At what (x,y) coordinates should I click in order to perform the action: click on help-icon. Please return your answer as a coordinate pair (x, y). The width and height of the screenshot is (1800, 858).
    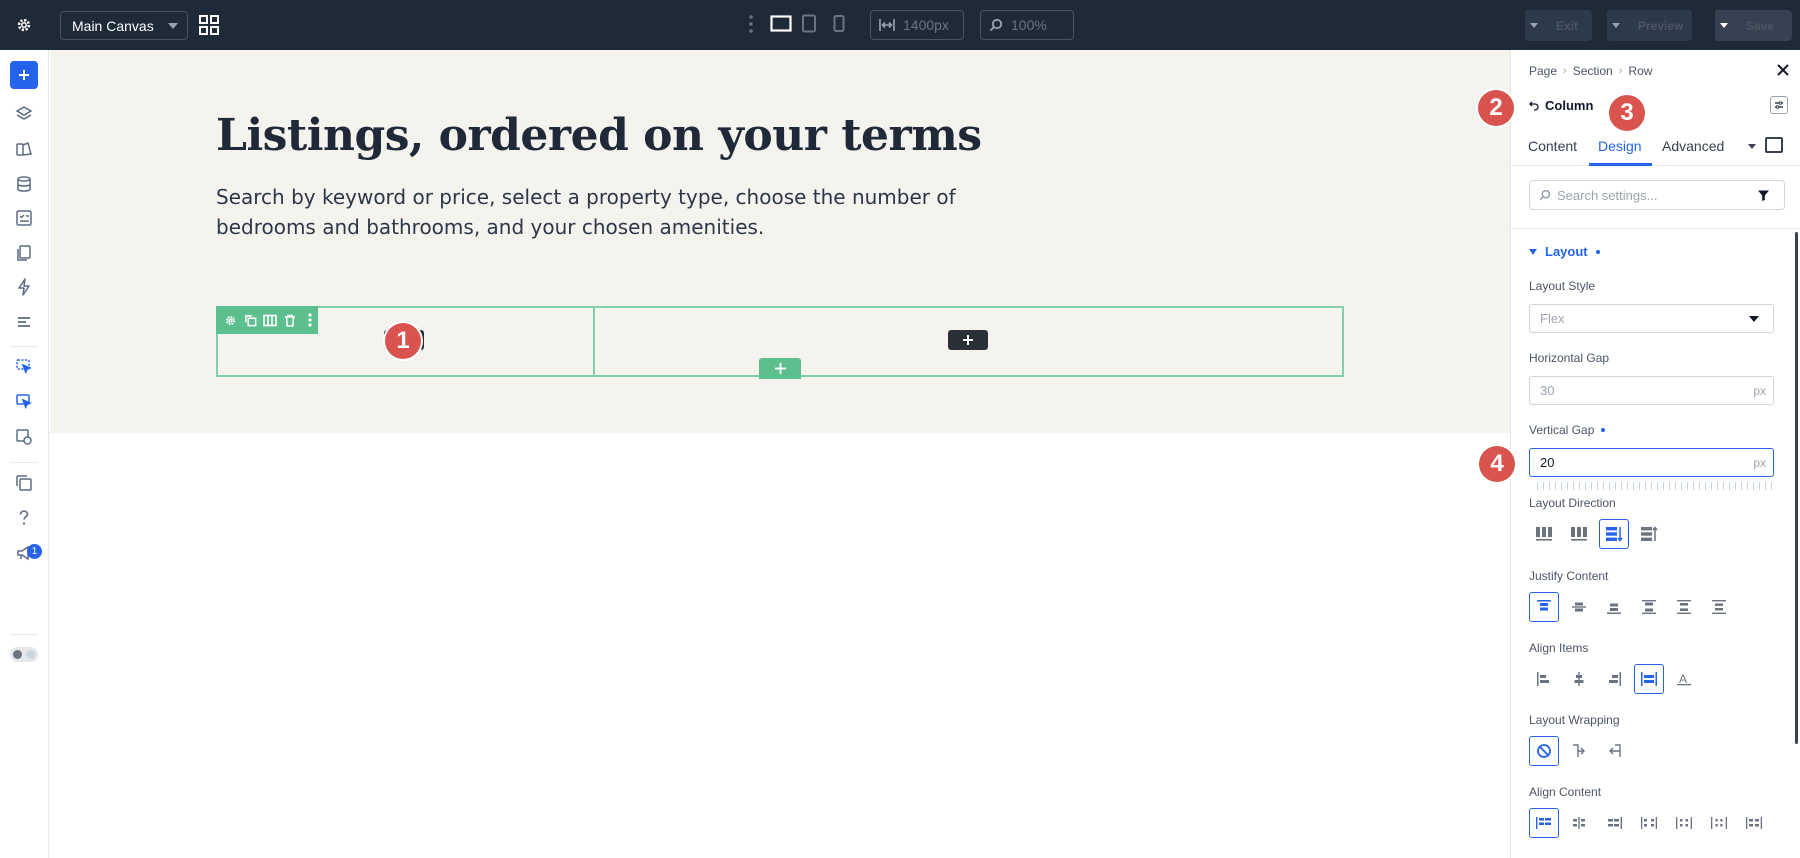
    Looking at the image, I should click on (24, 518).